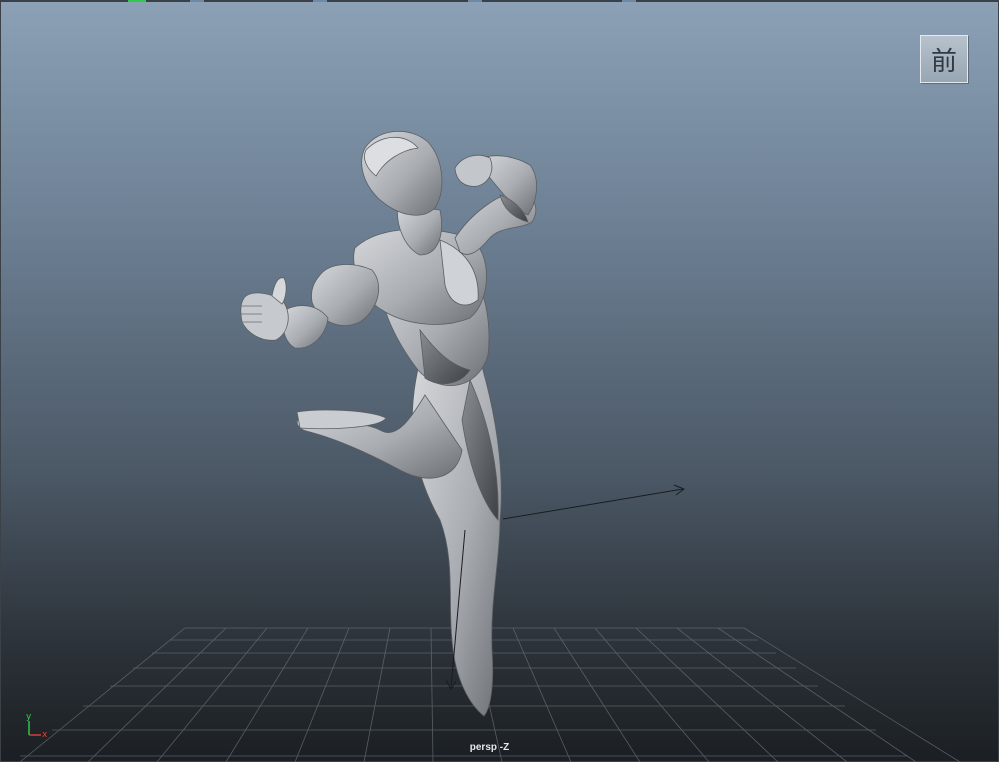 The image size is (999, 762). I want to click on view-cube-label: 前, so click(943, 61).